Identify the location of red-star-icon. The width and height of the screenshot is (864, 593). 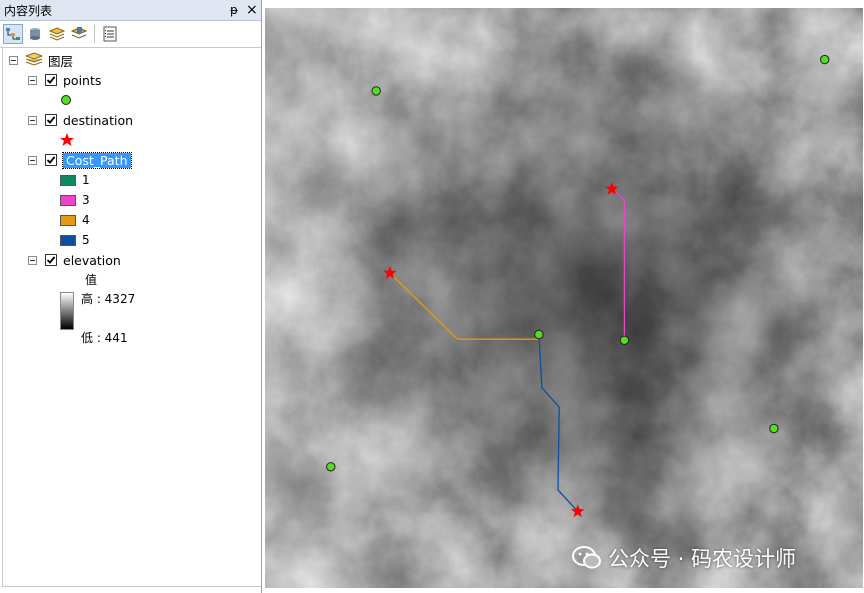
(67, 139).